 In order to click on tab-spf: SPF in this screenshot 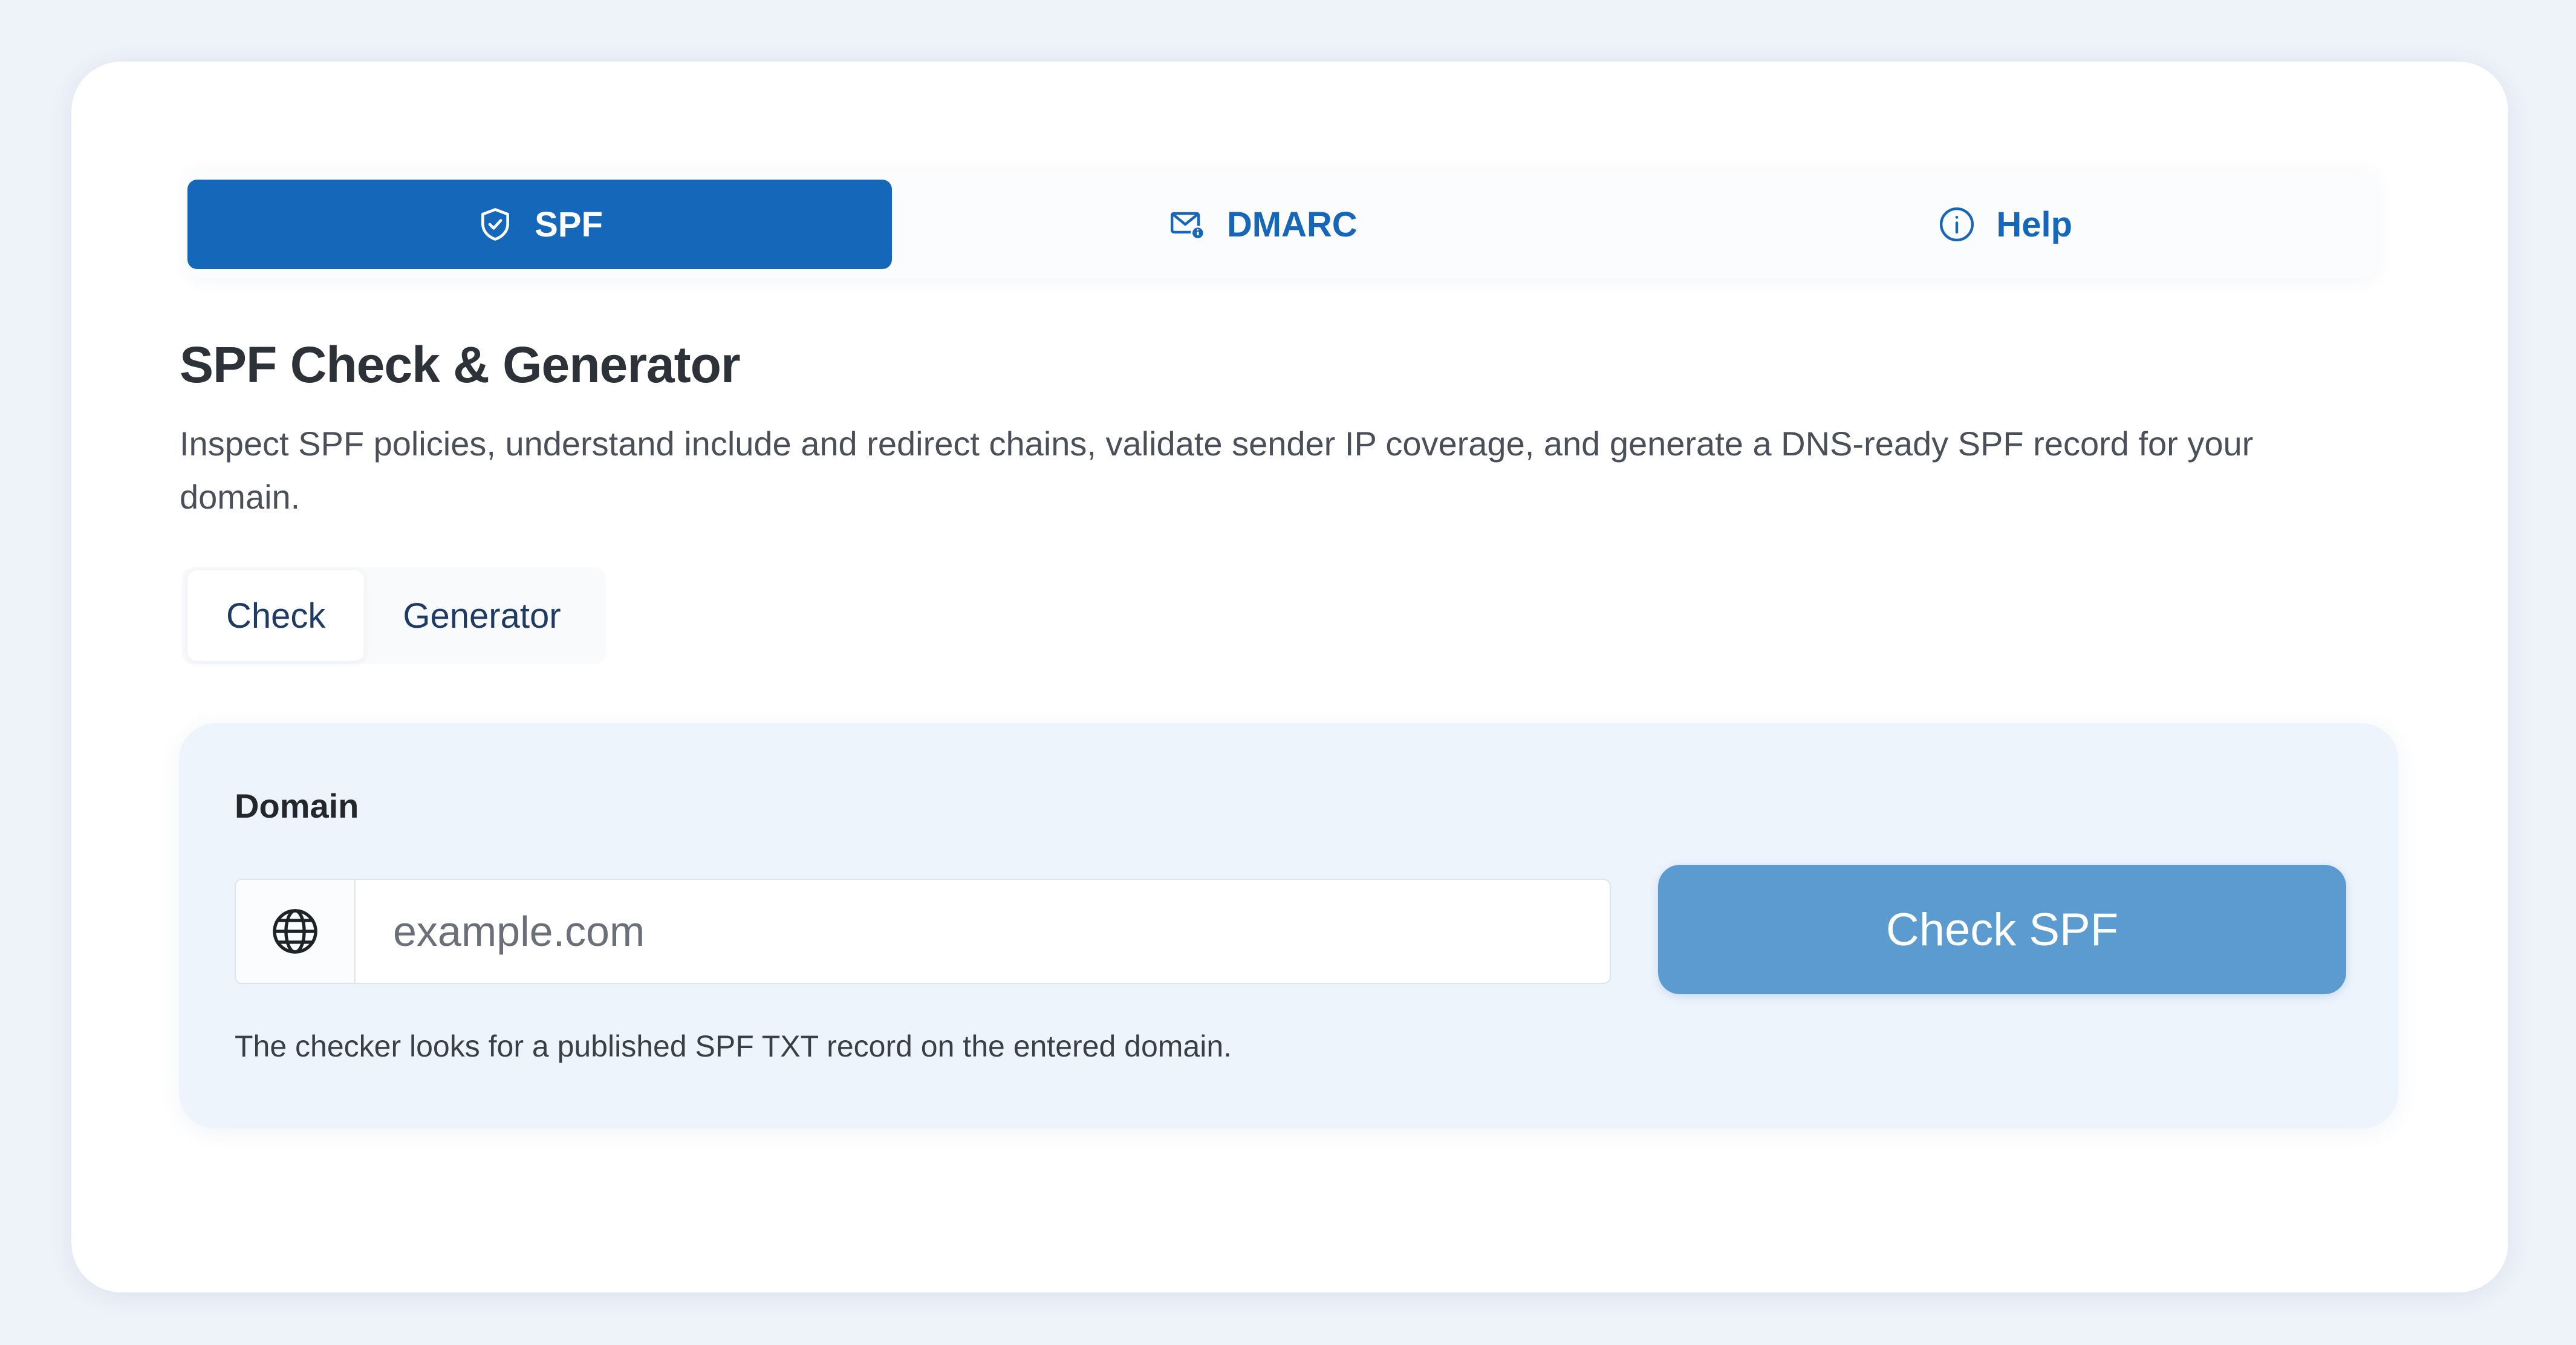, I will do `click(539, 224)`.